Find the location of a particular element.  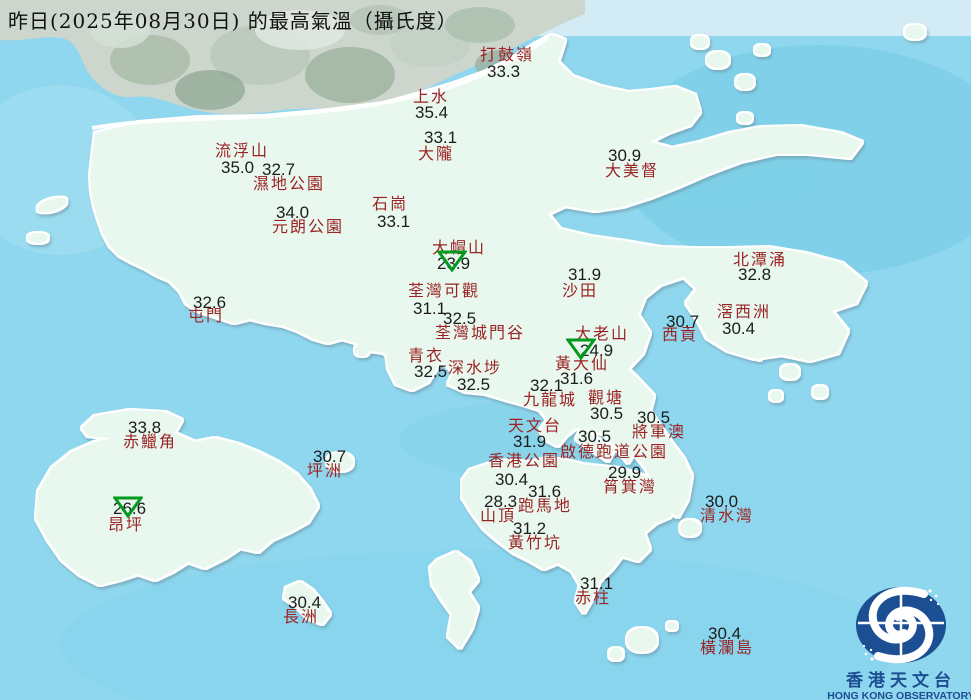

station-name-label: 黃竹坑 is located at coordinates (535, 542).